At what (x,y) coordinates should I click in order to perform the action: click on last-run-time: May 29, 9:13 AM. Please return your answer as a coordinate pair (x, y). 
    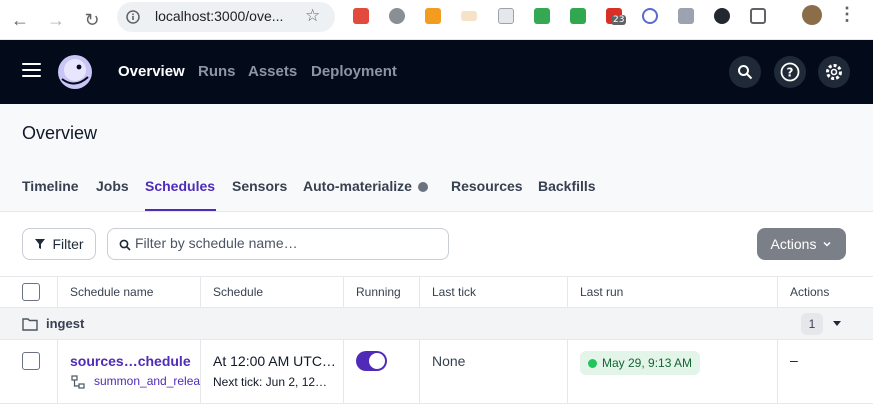
    Looking at the image, I should click on (647, 363).